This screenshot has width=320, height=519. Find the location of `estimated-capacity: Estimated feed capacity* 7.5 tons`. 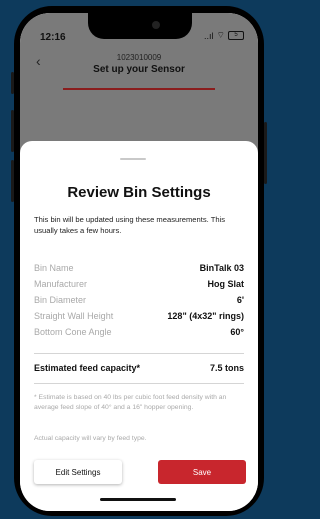

estimated-capacity: Estimated feed capacity* 7.5 tons is located at coordinates (139, 368).